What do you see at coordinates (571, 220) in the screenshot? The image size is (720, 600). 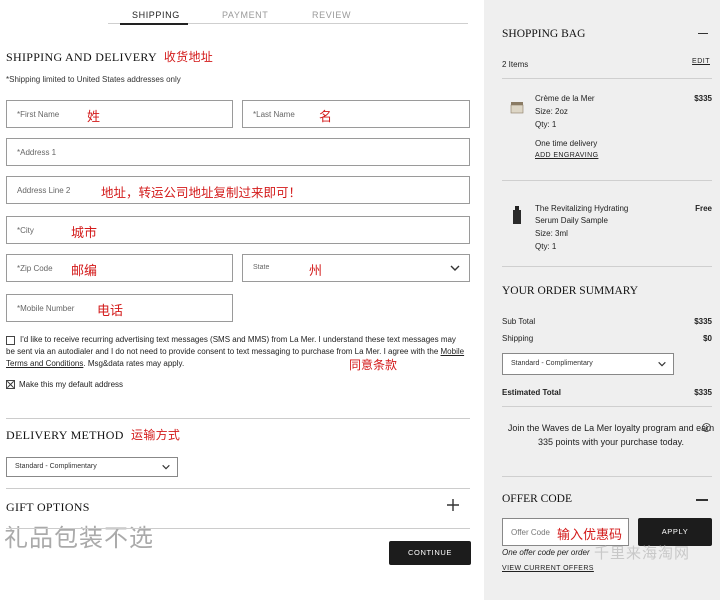 I see `item-2-name-line2: Serum Daily Sample` at bounding box center [571, 220].